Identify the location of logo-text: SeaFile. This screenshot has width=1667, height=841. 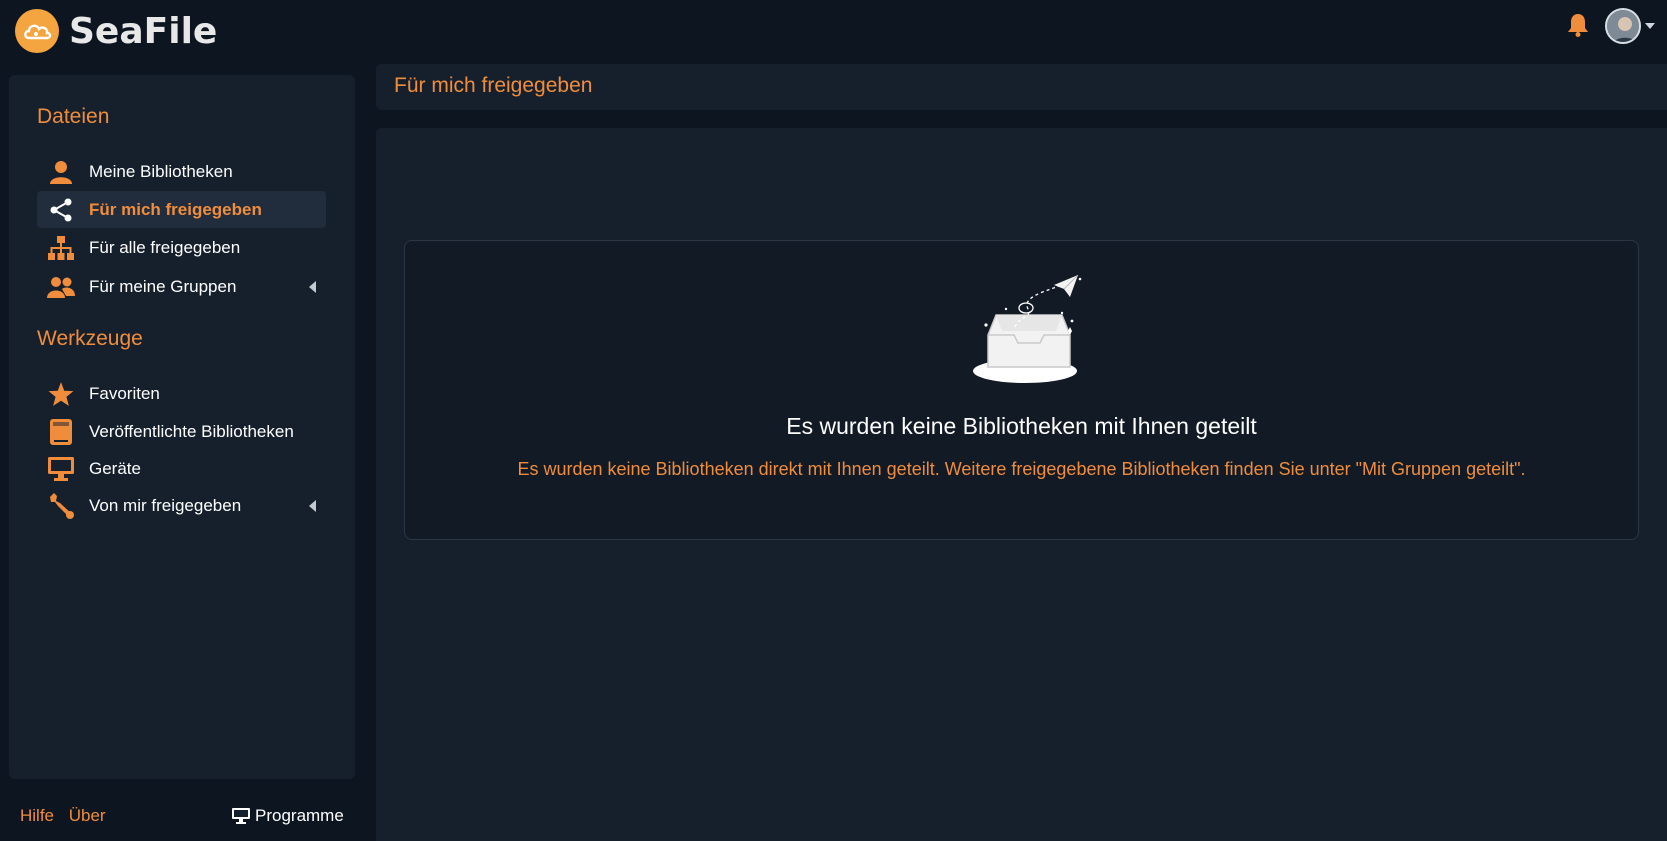
(143, 31).